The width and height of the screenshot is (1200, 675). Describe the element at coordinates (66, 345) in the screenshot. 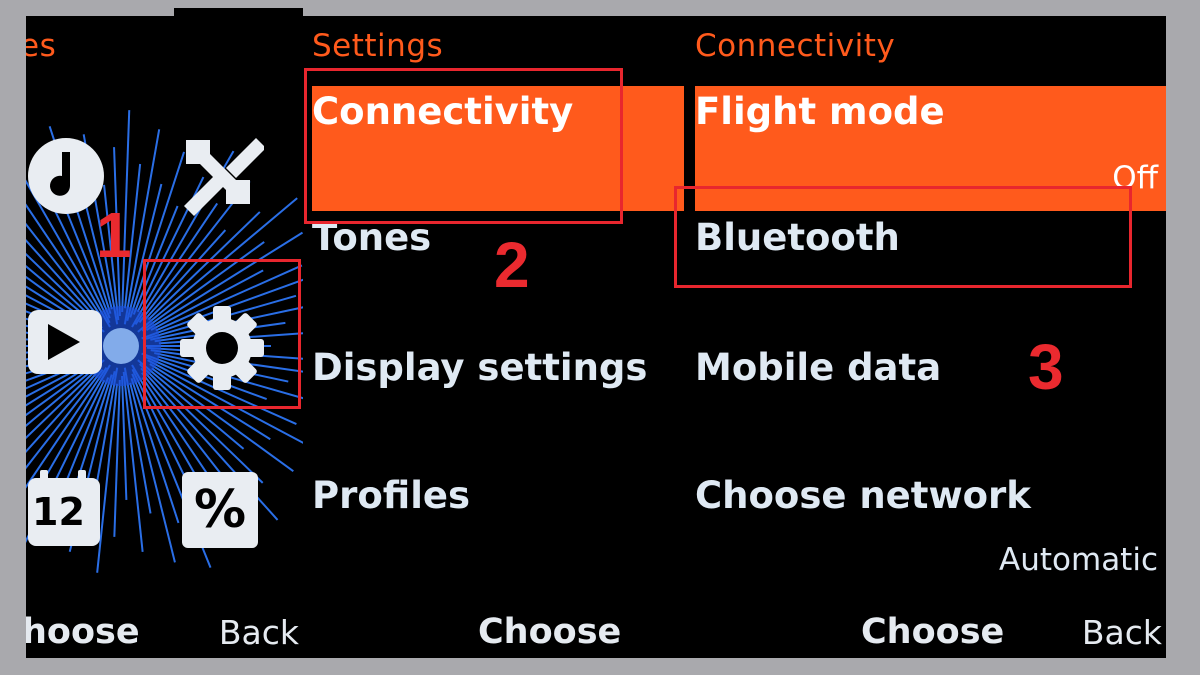

I see `video-icon` at that location.